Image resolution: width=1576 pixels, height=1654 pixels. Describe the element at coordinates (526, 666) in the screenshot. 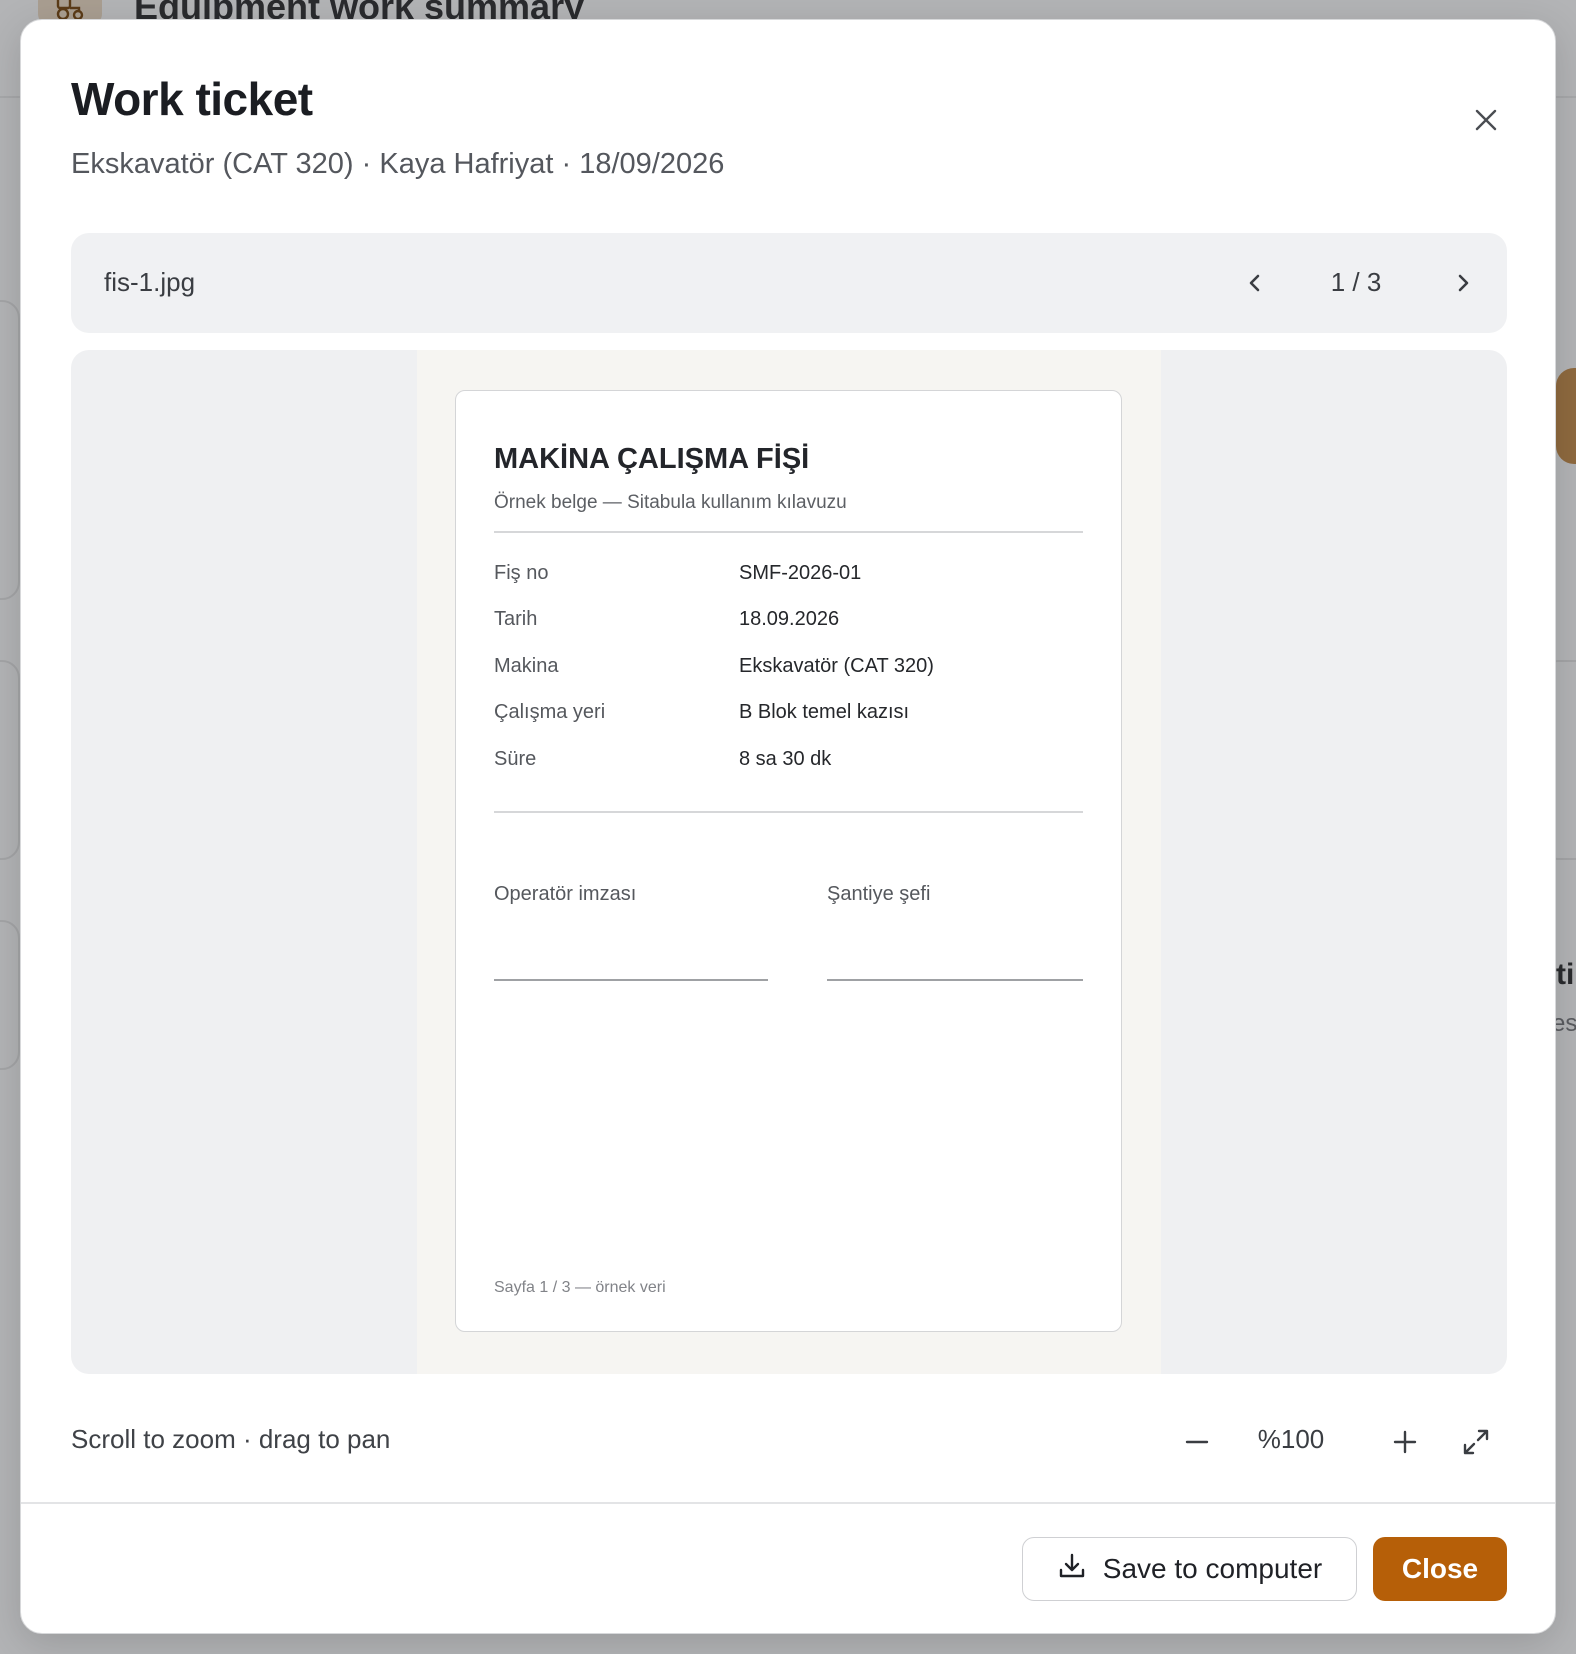

I see `row-label: Makina` at that location.